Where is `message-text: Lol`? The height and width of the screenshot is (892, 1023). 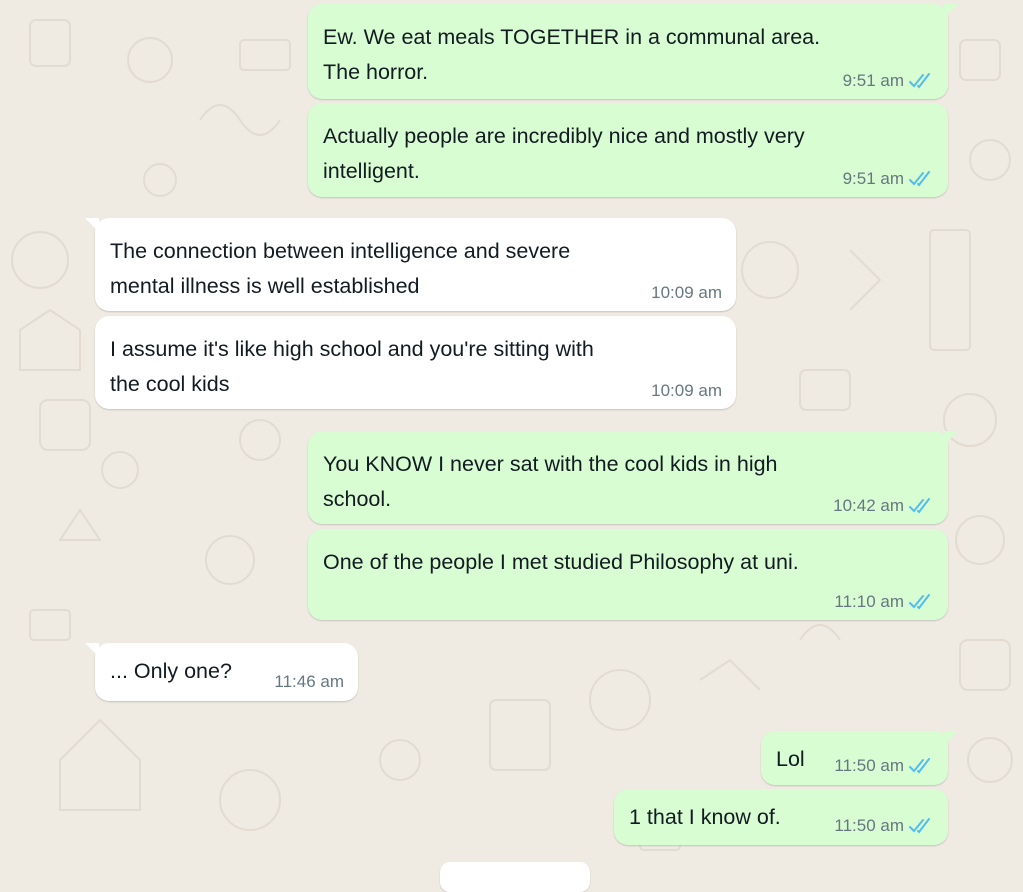
message-text: Lol is located at coordinates (790, 759).